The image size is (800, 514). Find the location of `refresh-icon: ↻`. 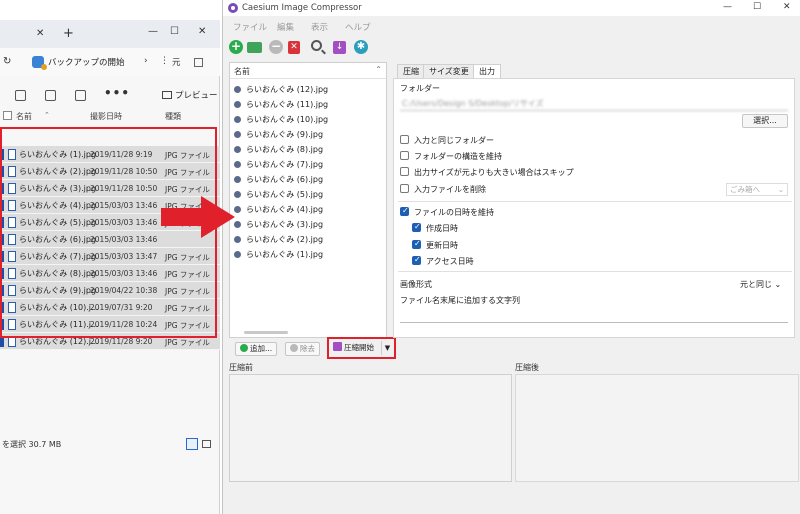

refresh-icon: ↻ is located at coordinates (7, 61).